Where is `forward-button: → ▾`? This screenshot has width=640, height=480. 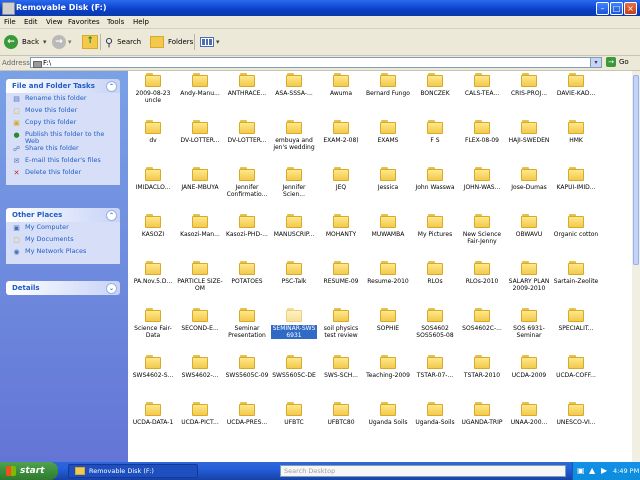
forward-button: → ▾ is located at coordinates (62, 42).